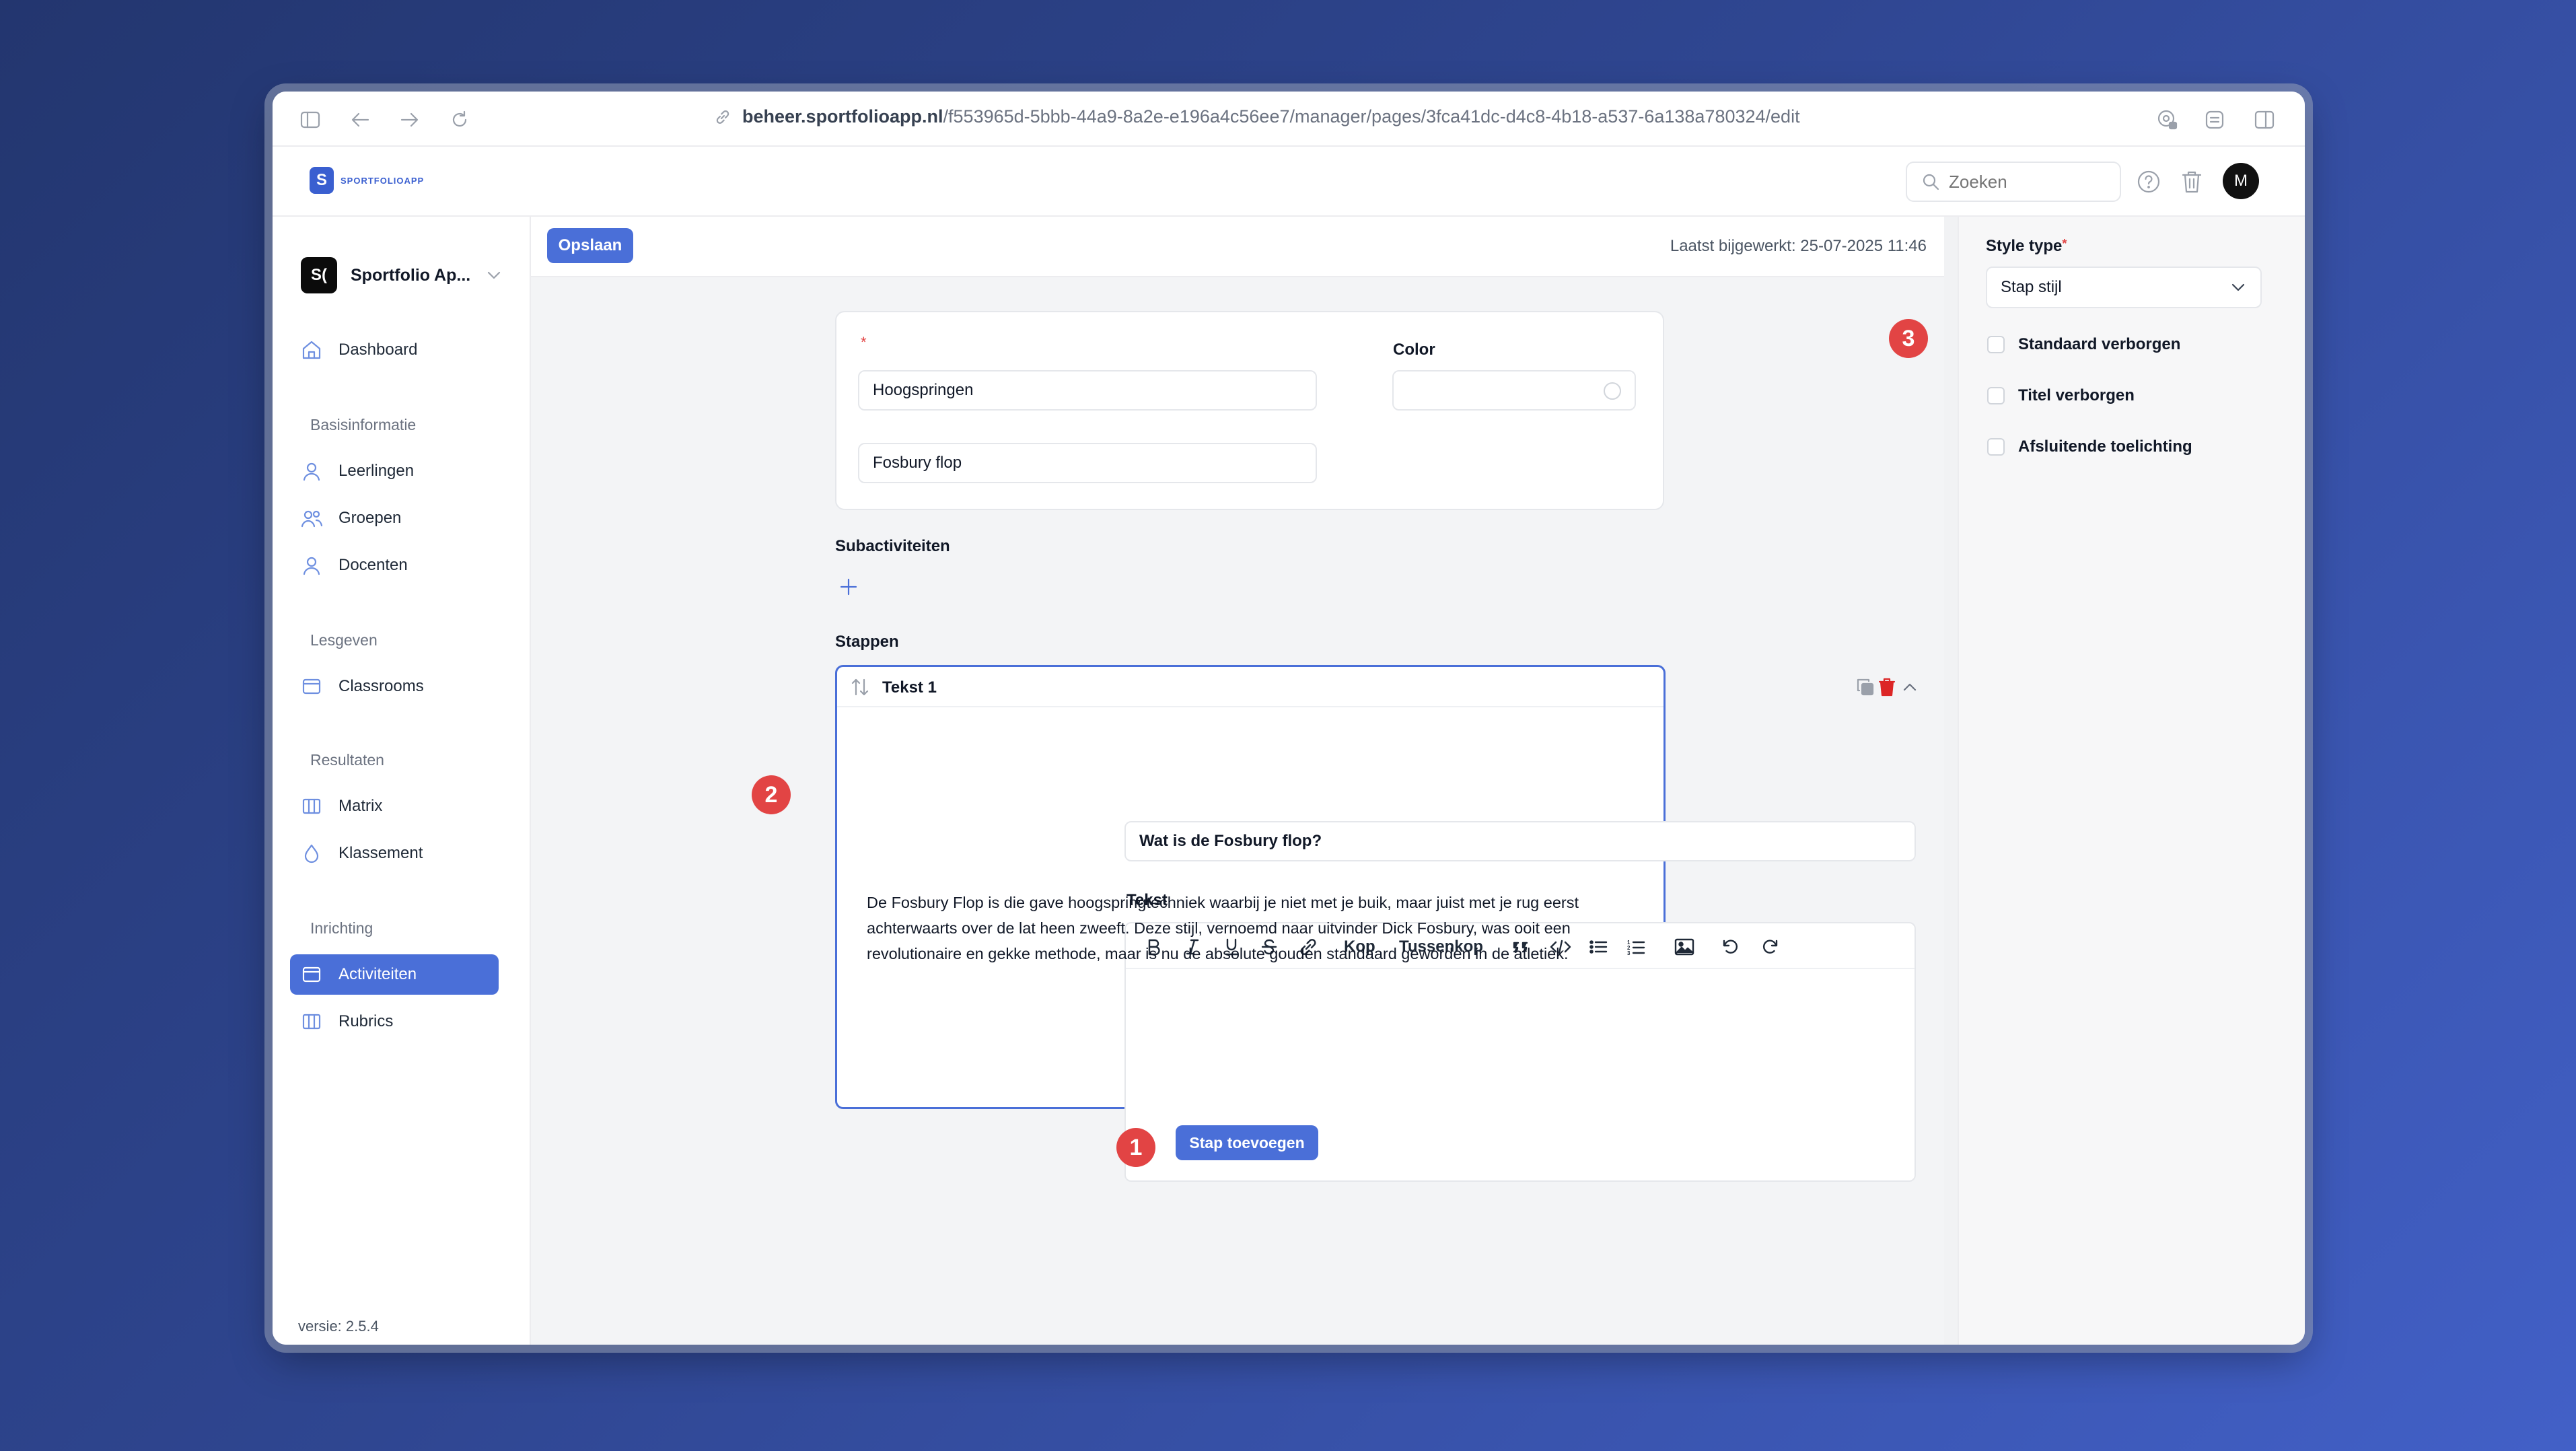  Describe the element at coordinates (1250, 687) in the screenshot. I see `step-card-header` at that location.